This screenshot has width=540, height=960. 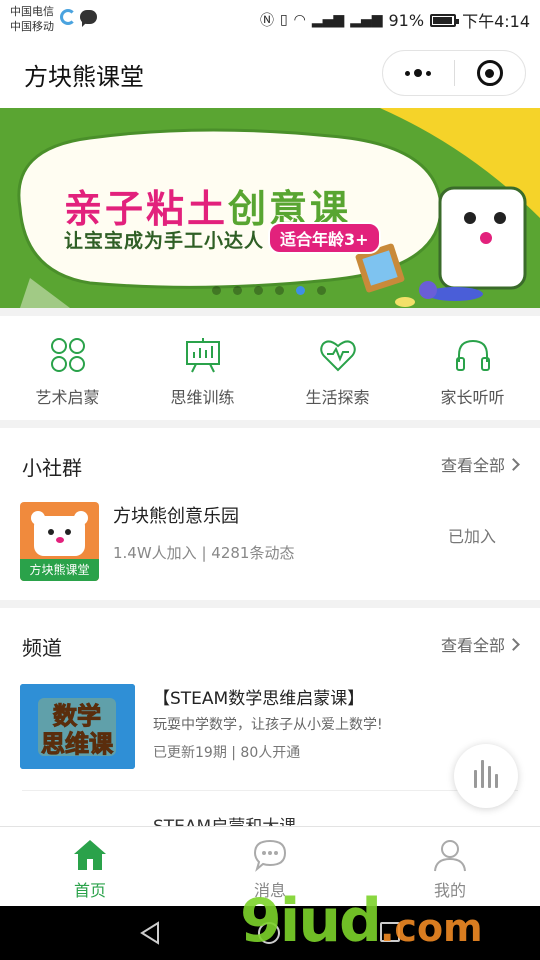 What do you see at coordinates (270, 855) in the screenshot?
I see `chat-icon` at bounding box center [270, 855].